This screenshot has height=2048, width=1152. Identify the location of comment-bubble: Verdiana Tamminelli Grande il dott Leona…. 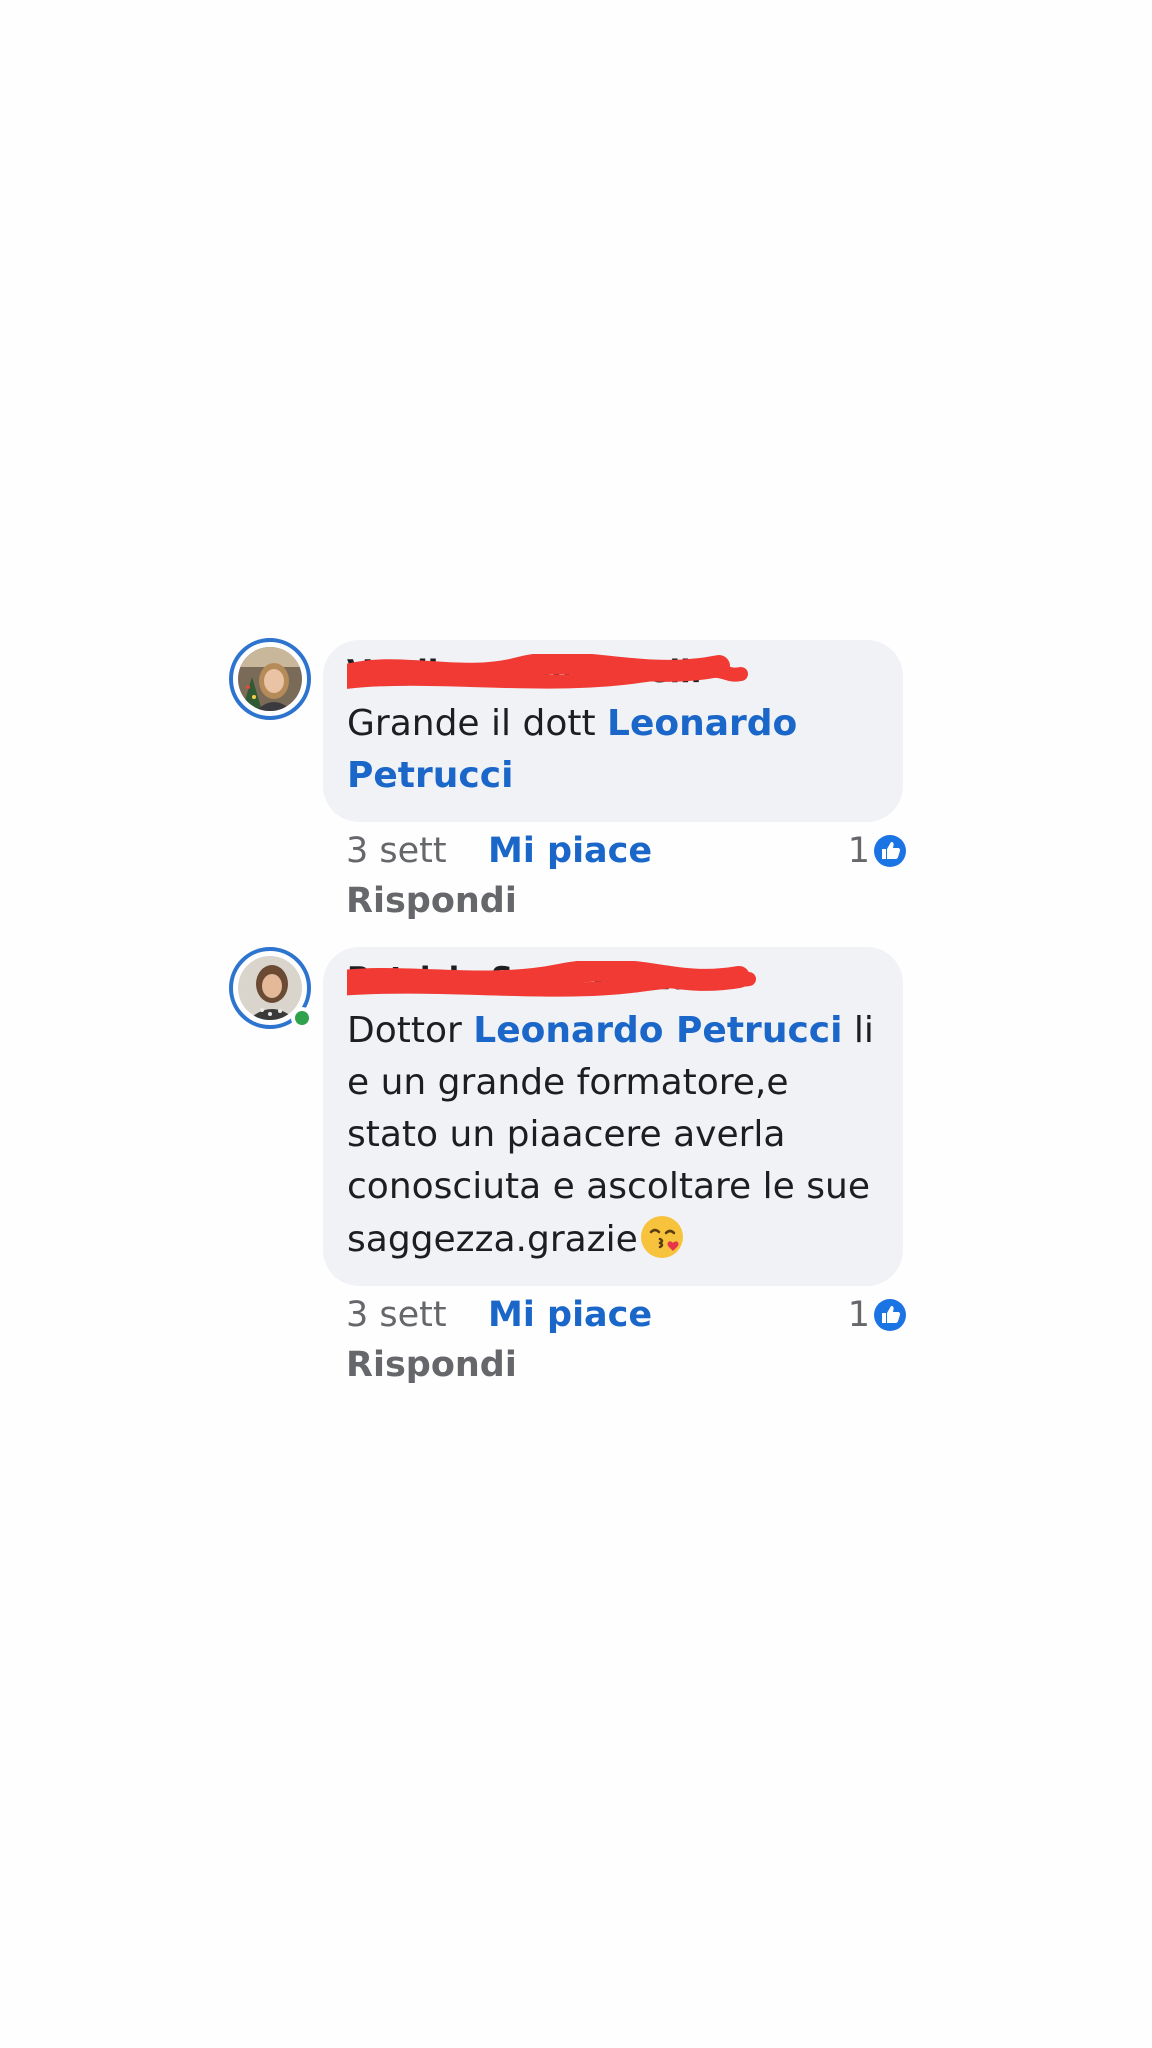
(613, 731).